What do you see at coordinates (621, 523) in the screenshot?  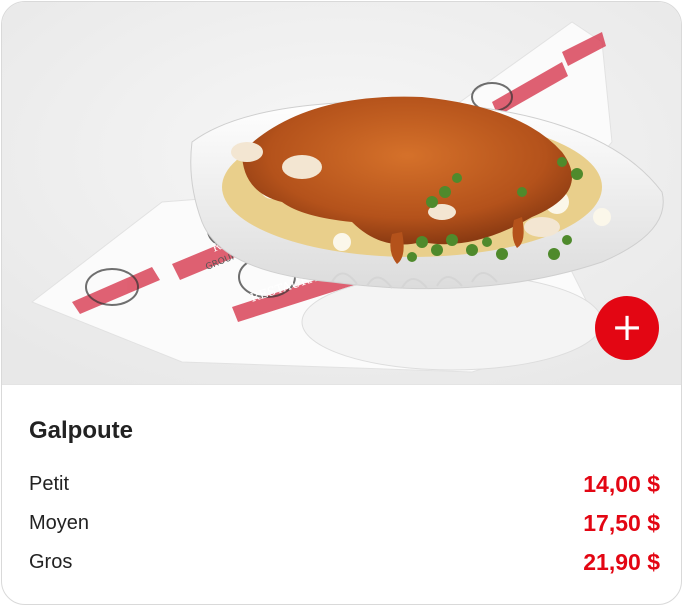 I see `size-price: 17,50 $` at bounding box center [621, 523].